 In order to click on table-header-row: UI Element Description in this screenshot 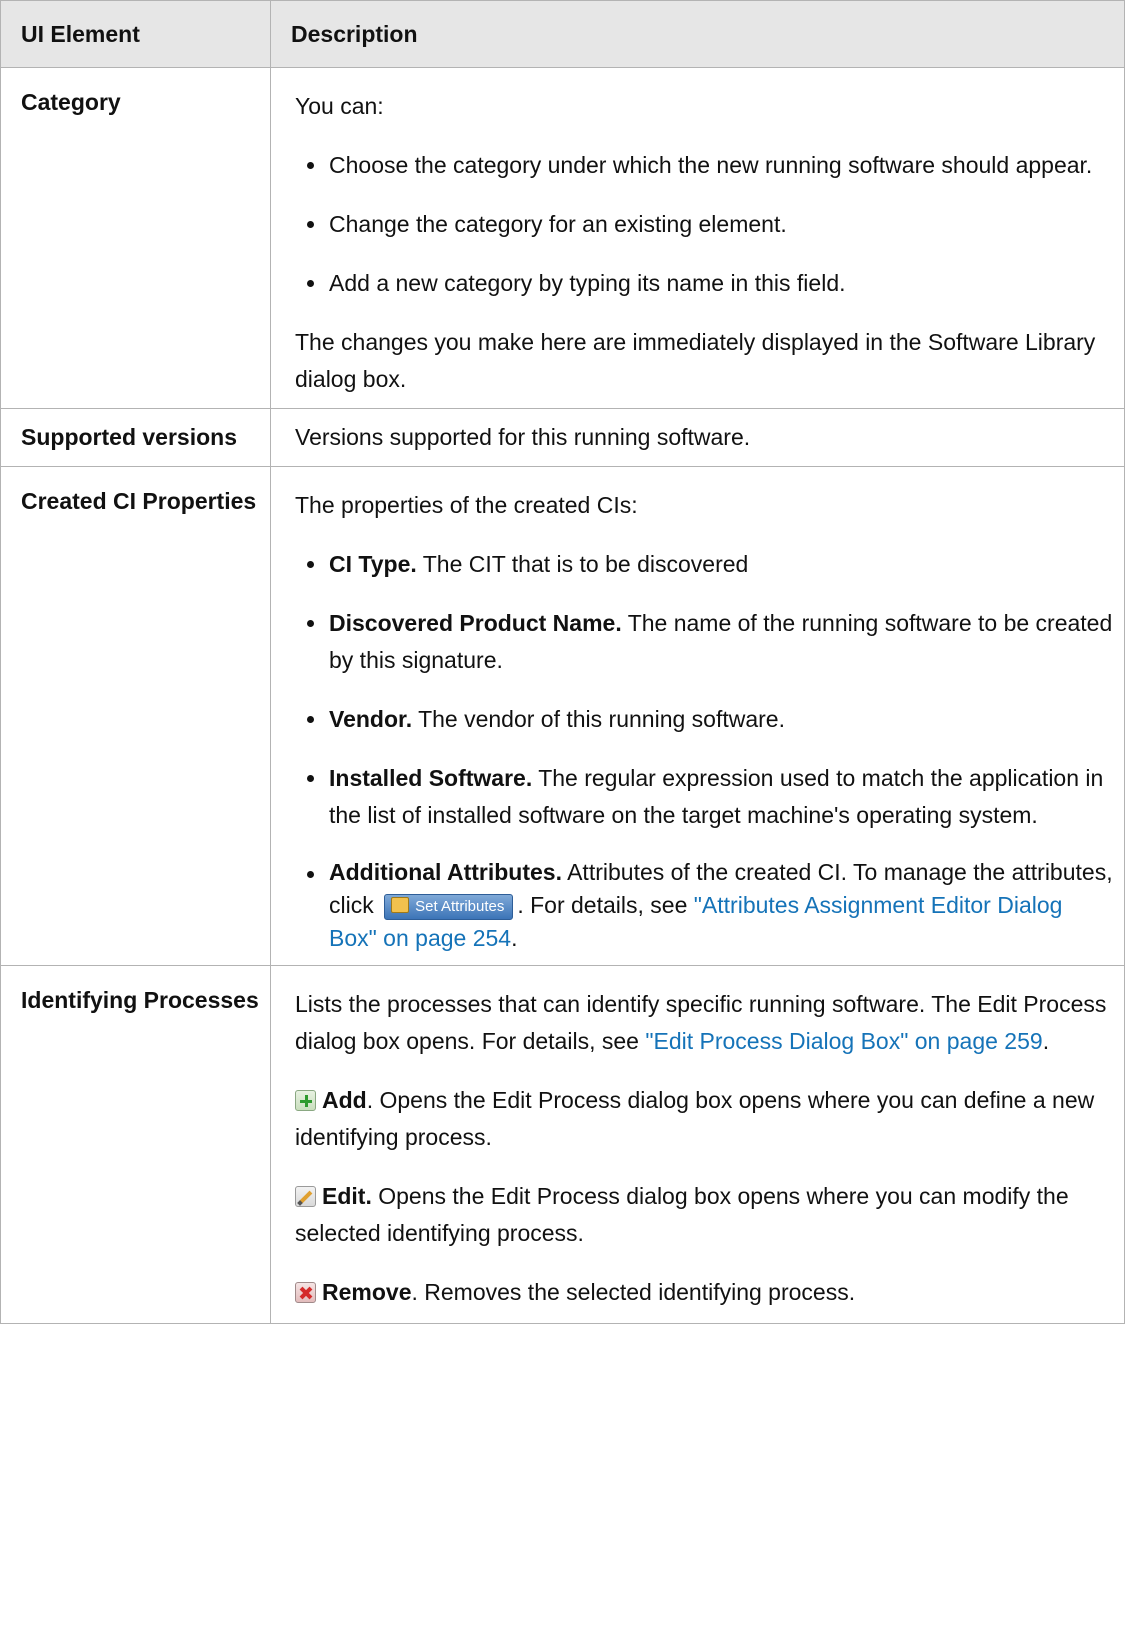, I will do `click(562, 34)`.